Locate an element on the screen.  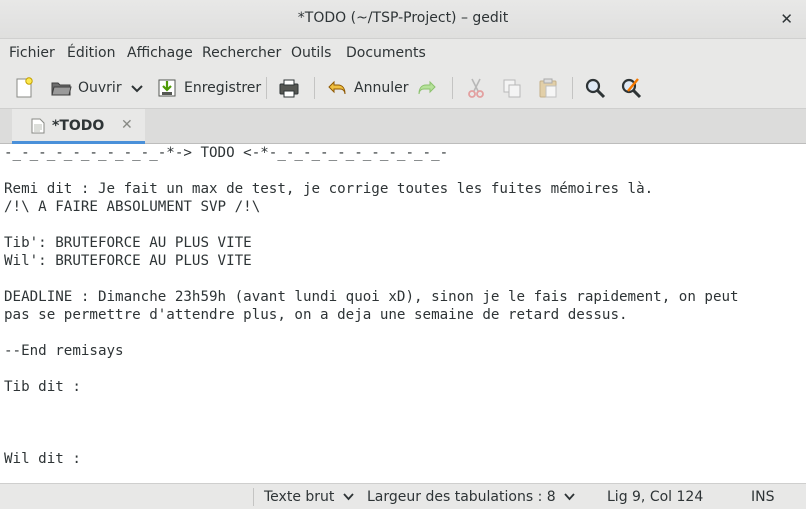
print-icon is located at coordinates (289, 88).